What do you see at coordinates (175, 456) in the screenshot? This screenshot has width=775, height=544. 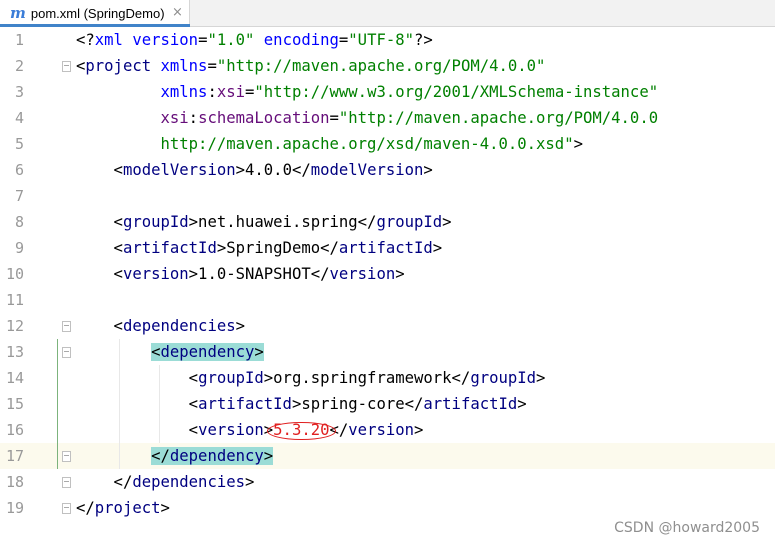 I see `code-text: </dependency>` at bounding box center [175, 456].